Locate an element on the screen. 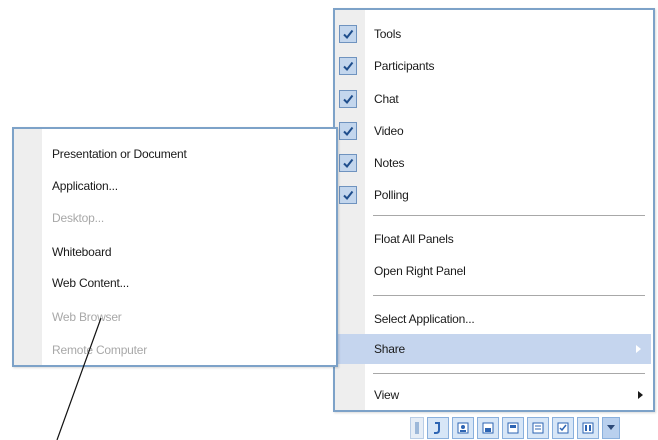 This screenshot has height=440, width=658. menu-item-tools: Tools is located at coordinates (496, 34).